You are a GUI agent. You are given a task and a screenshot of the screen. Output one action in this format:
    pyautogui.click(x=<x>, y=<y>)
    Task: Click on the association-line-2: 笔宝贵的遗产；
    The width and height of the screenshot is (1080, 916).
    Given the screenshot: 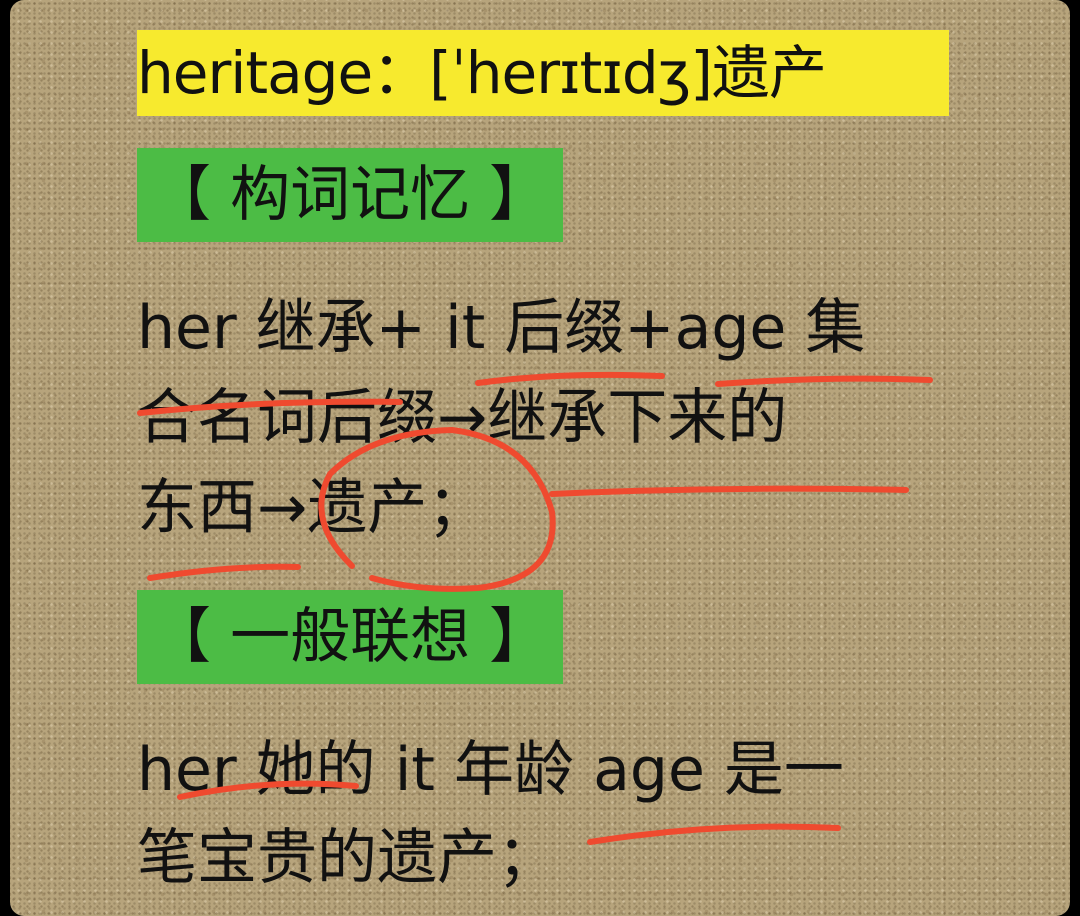 What is the action you would take?
    pyautogui.click(x=347, y=858)
    